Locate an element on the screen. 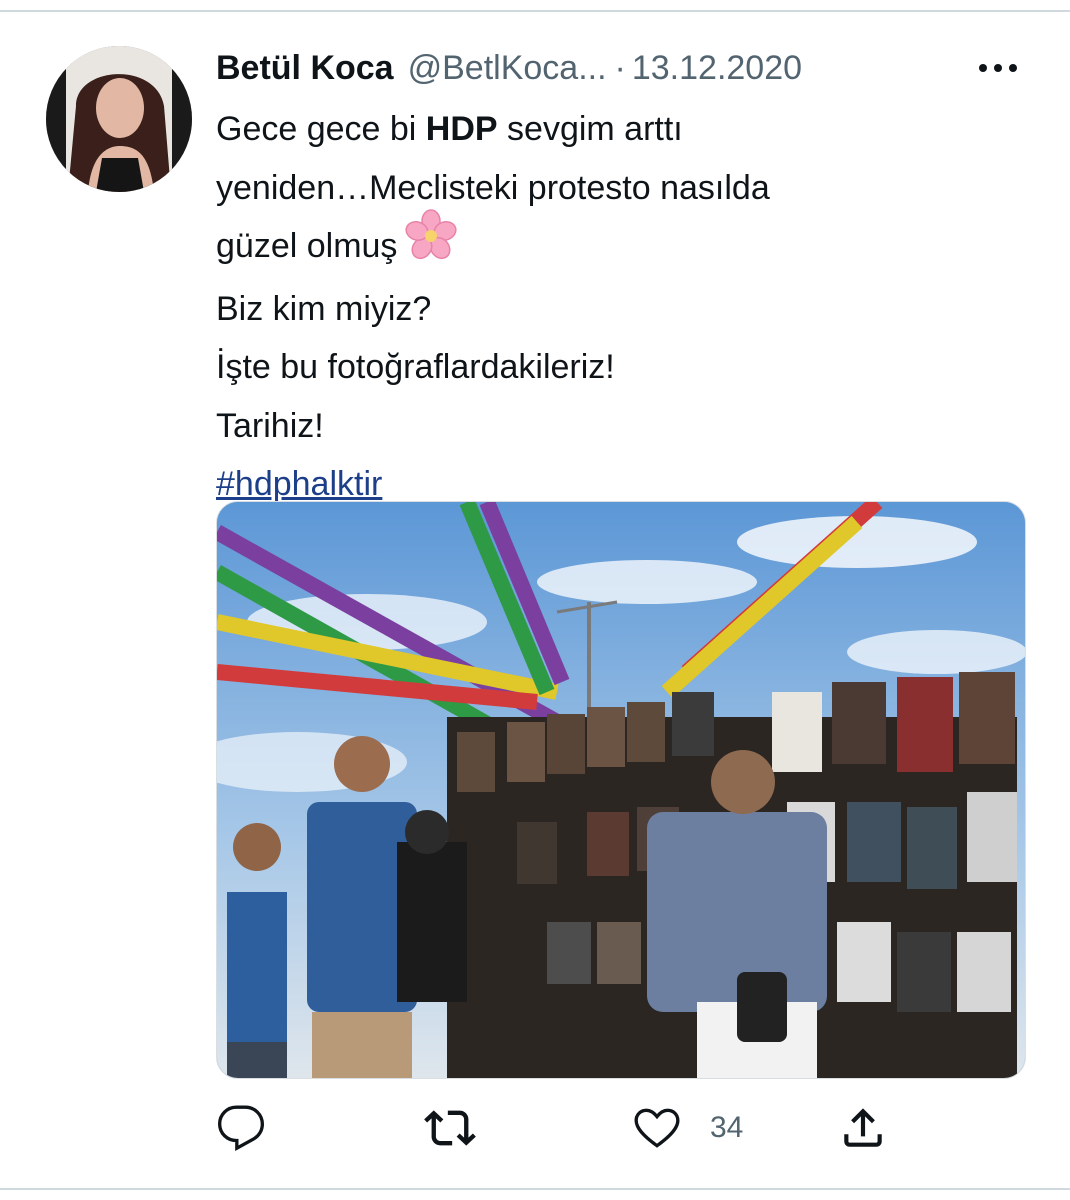 The image size is (1070, 1200). retweet-button is located at coordinates (450, 1128).